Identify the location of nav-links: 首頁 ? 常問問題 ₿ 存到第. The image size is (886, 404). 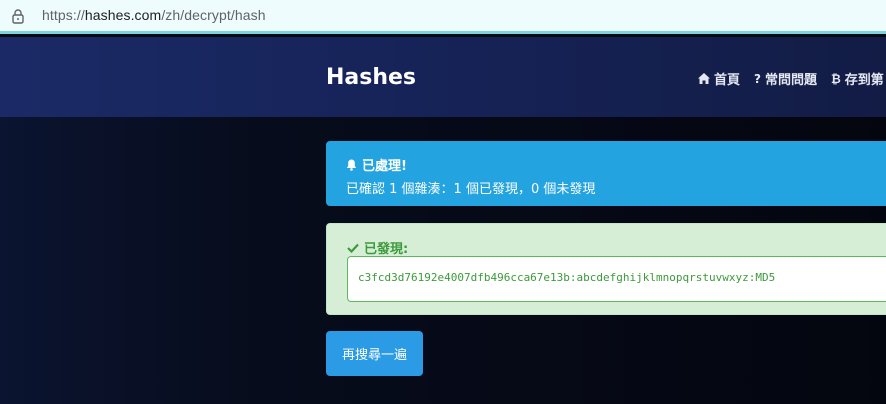
(791, 78).